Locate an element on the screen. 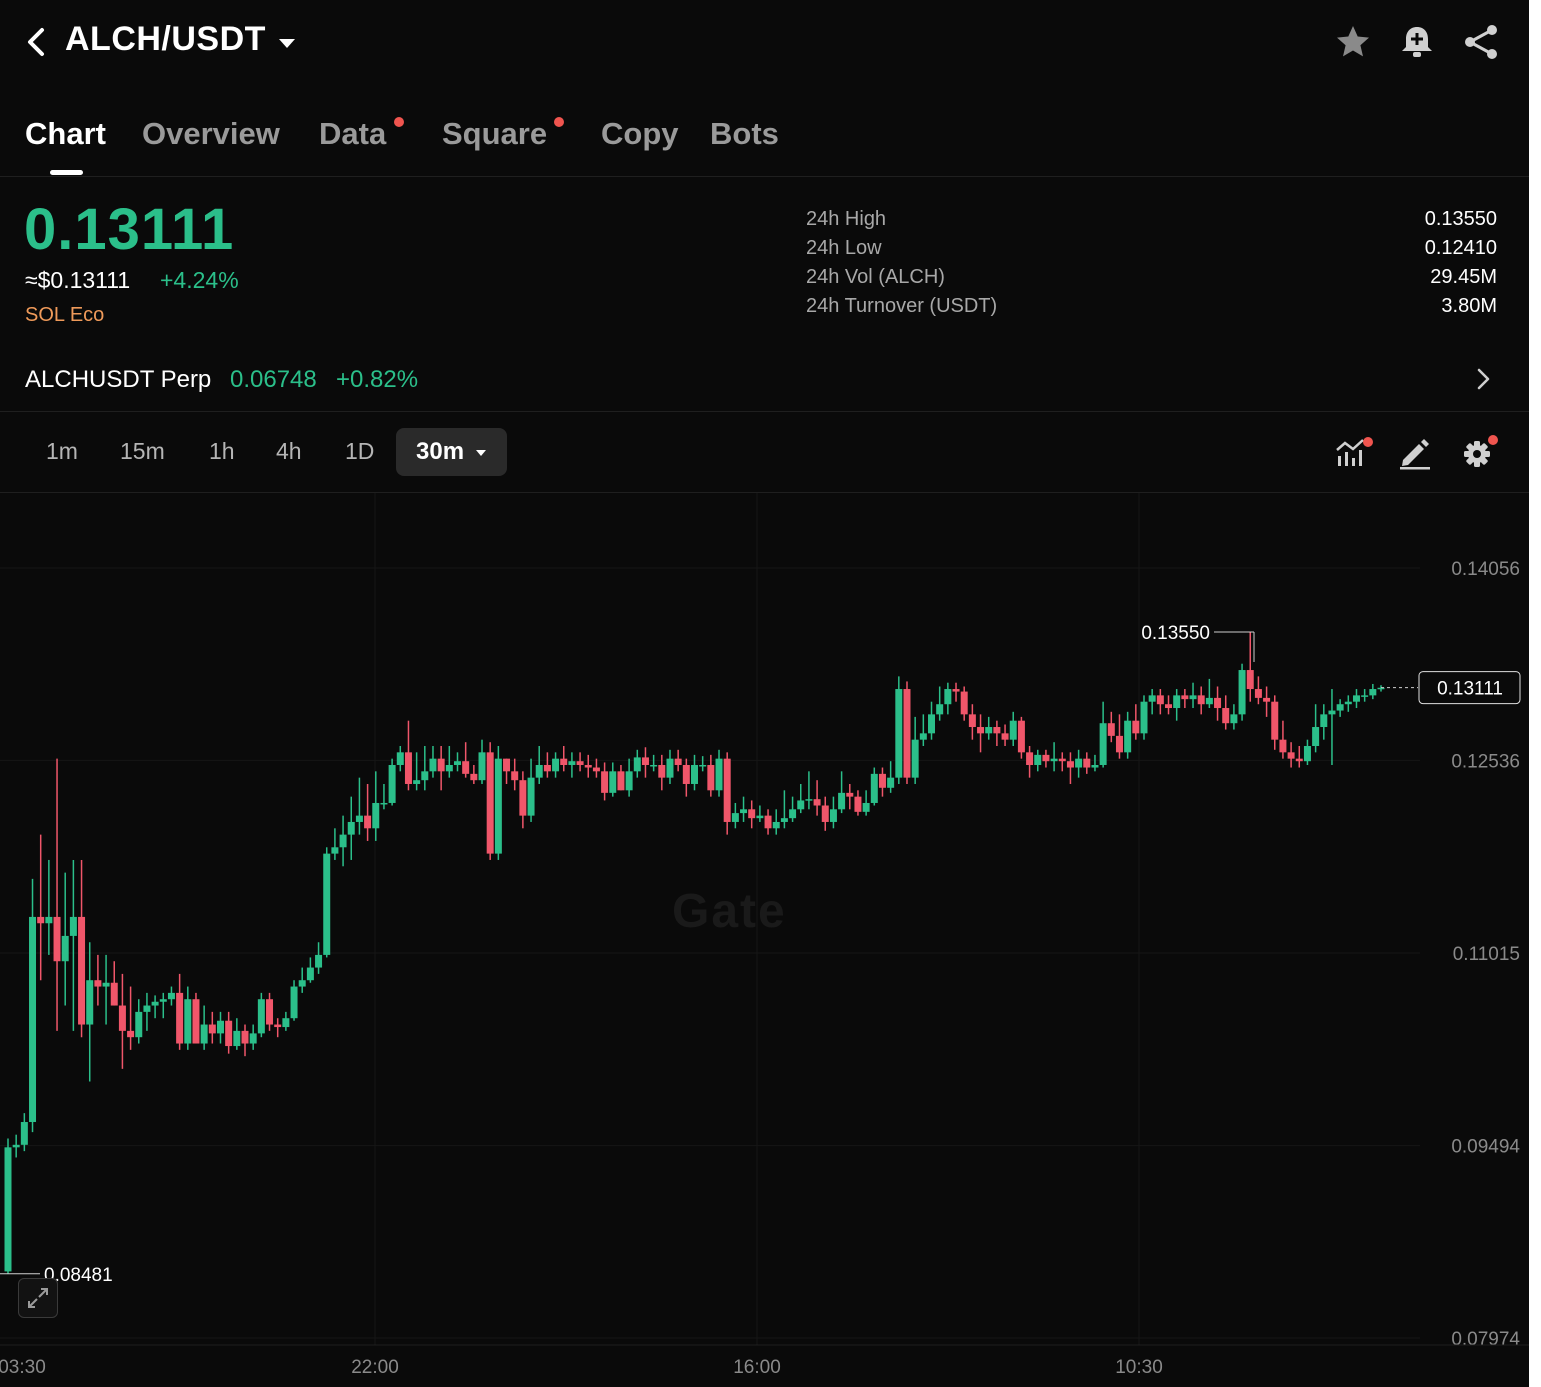  draw-pencil-icon is located at coordinates (1415, 452).